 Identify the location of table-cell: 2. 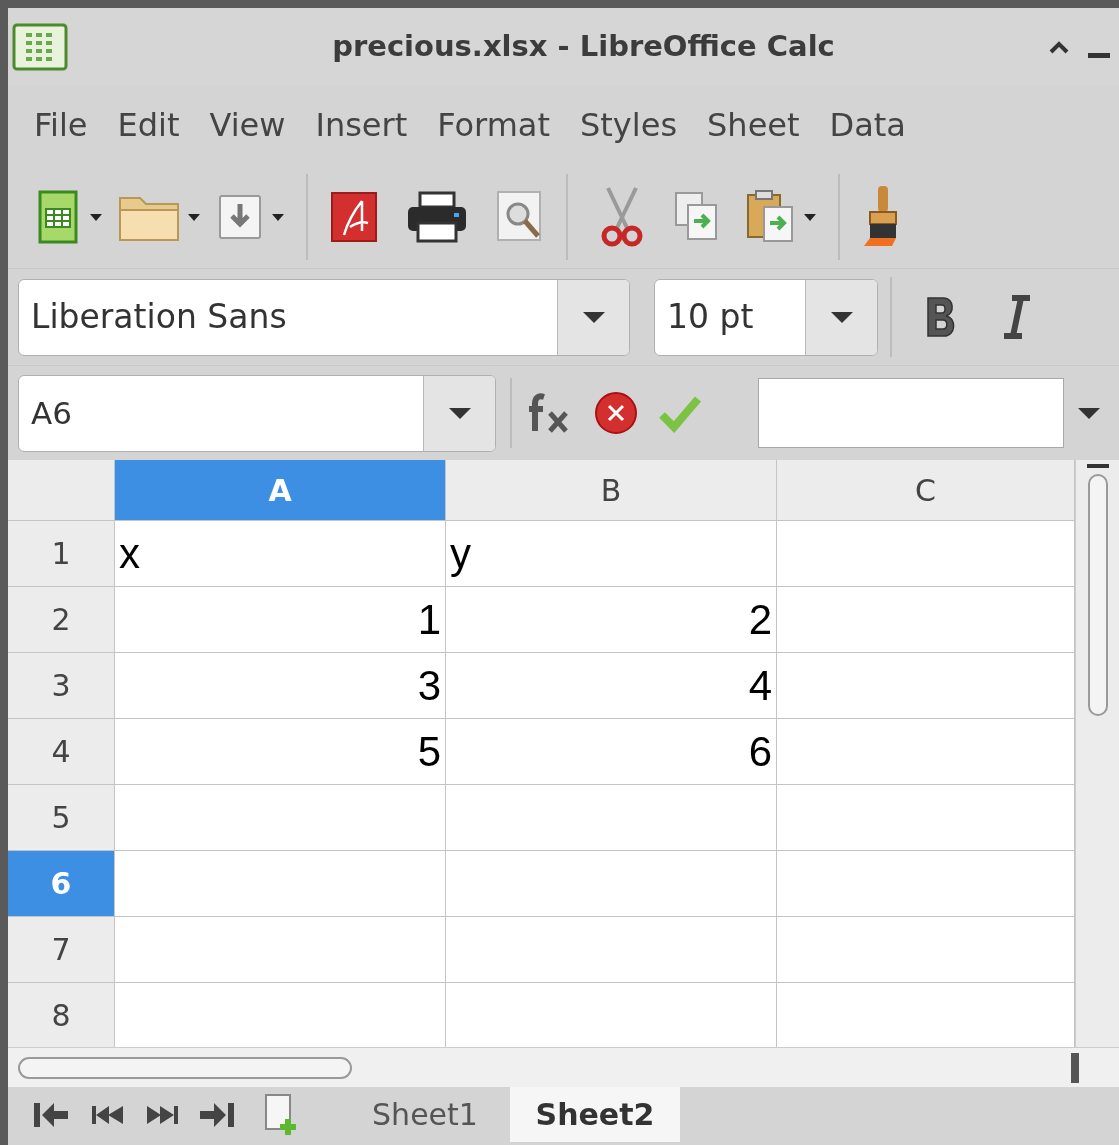
(611, 619).